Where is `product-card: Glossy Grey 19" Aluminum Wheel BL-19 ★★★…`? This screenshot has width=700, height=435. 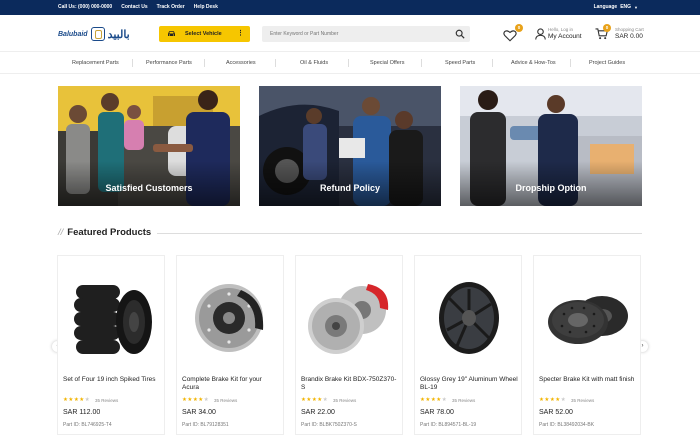
product-card: Glossy Grey 19" Aluminum Wheel BL-19 ★★★… is located at coordinates (468, 345).